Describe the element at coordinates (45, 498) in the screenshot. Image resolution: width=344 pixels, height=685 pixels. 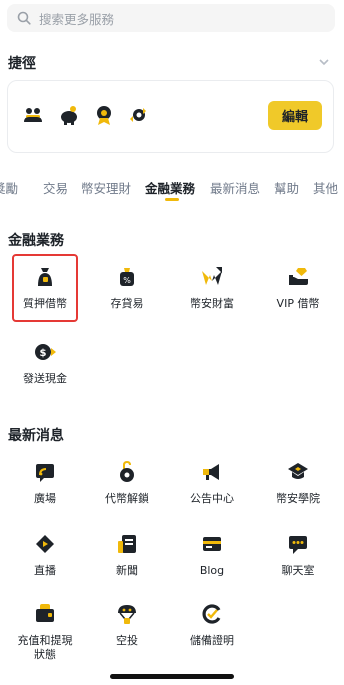
I see `news-item-label: 廣場` at that location.